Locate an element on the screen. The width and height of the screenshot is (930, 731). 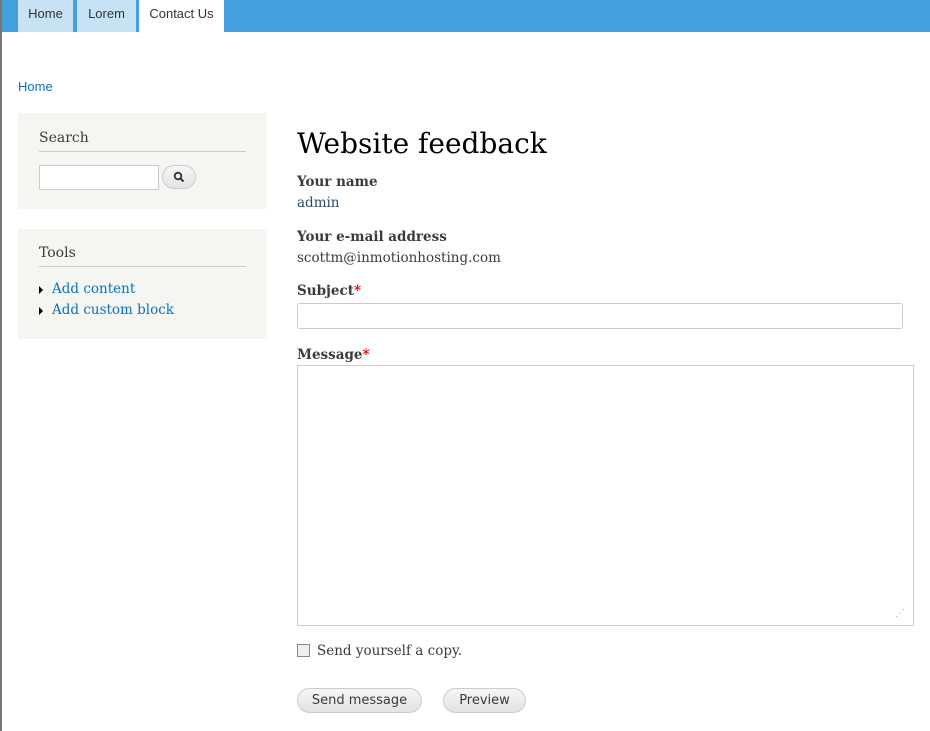
email-label: Your e-mail address is located at coordinates (372, 237).